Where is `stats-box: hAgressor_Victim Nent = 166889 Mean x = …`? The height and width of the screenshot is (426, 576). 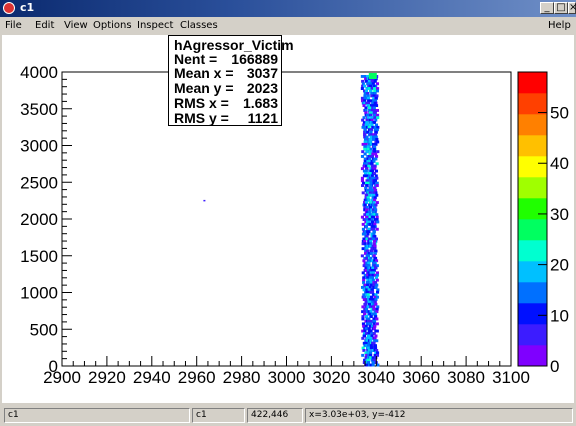
stats-box: hAgressor_Victim Nent = 166889 Mean x = … is located at coordinates (231, 80).